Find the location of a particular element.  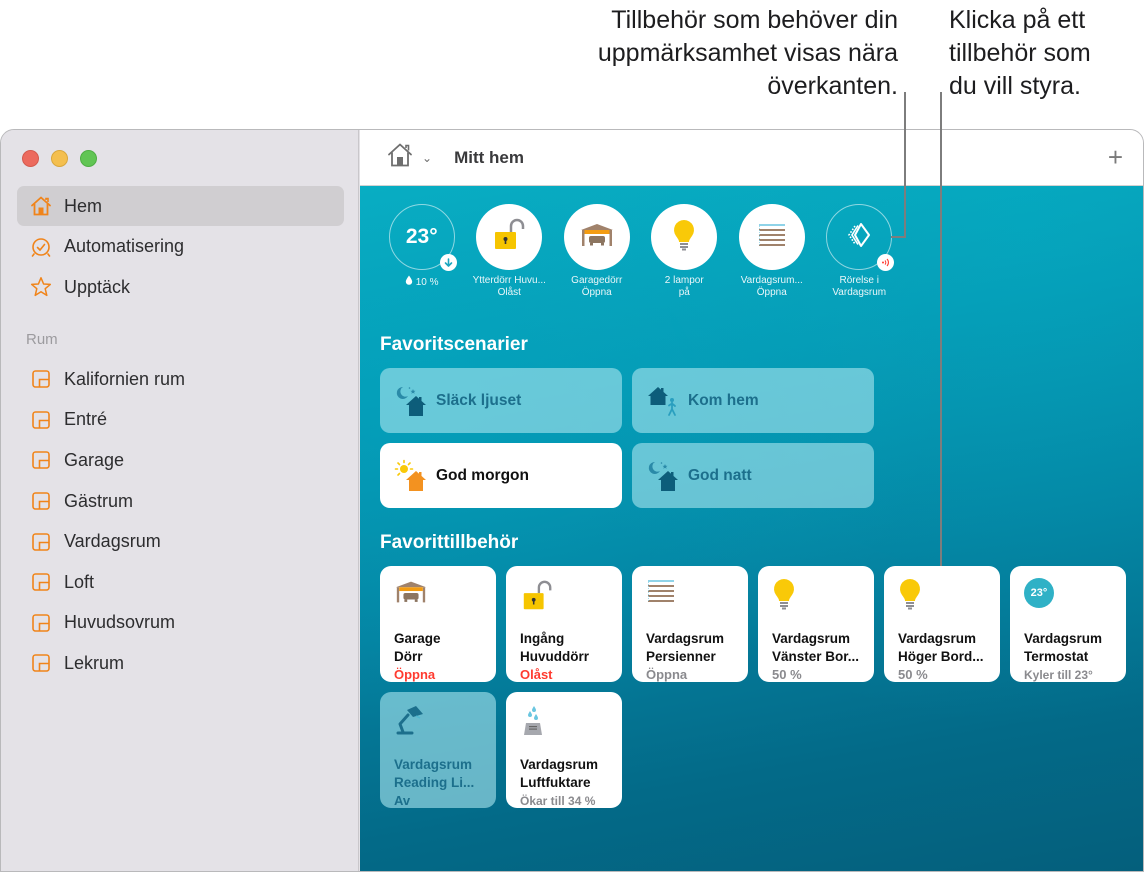

accessory-tile: Garage Dörr Öppna is located at coordinates (438, 624).